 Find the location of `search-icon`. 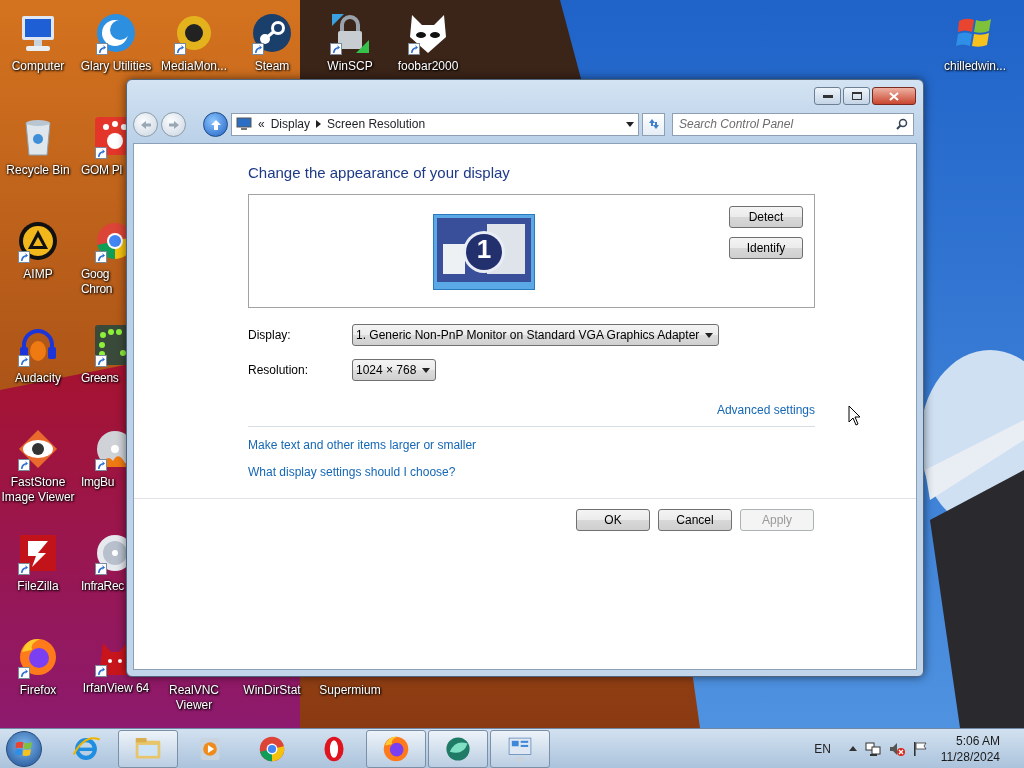

search-icon is located at coordinates (902, 123).